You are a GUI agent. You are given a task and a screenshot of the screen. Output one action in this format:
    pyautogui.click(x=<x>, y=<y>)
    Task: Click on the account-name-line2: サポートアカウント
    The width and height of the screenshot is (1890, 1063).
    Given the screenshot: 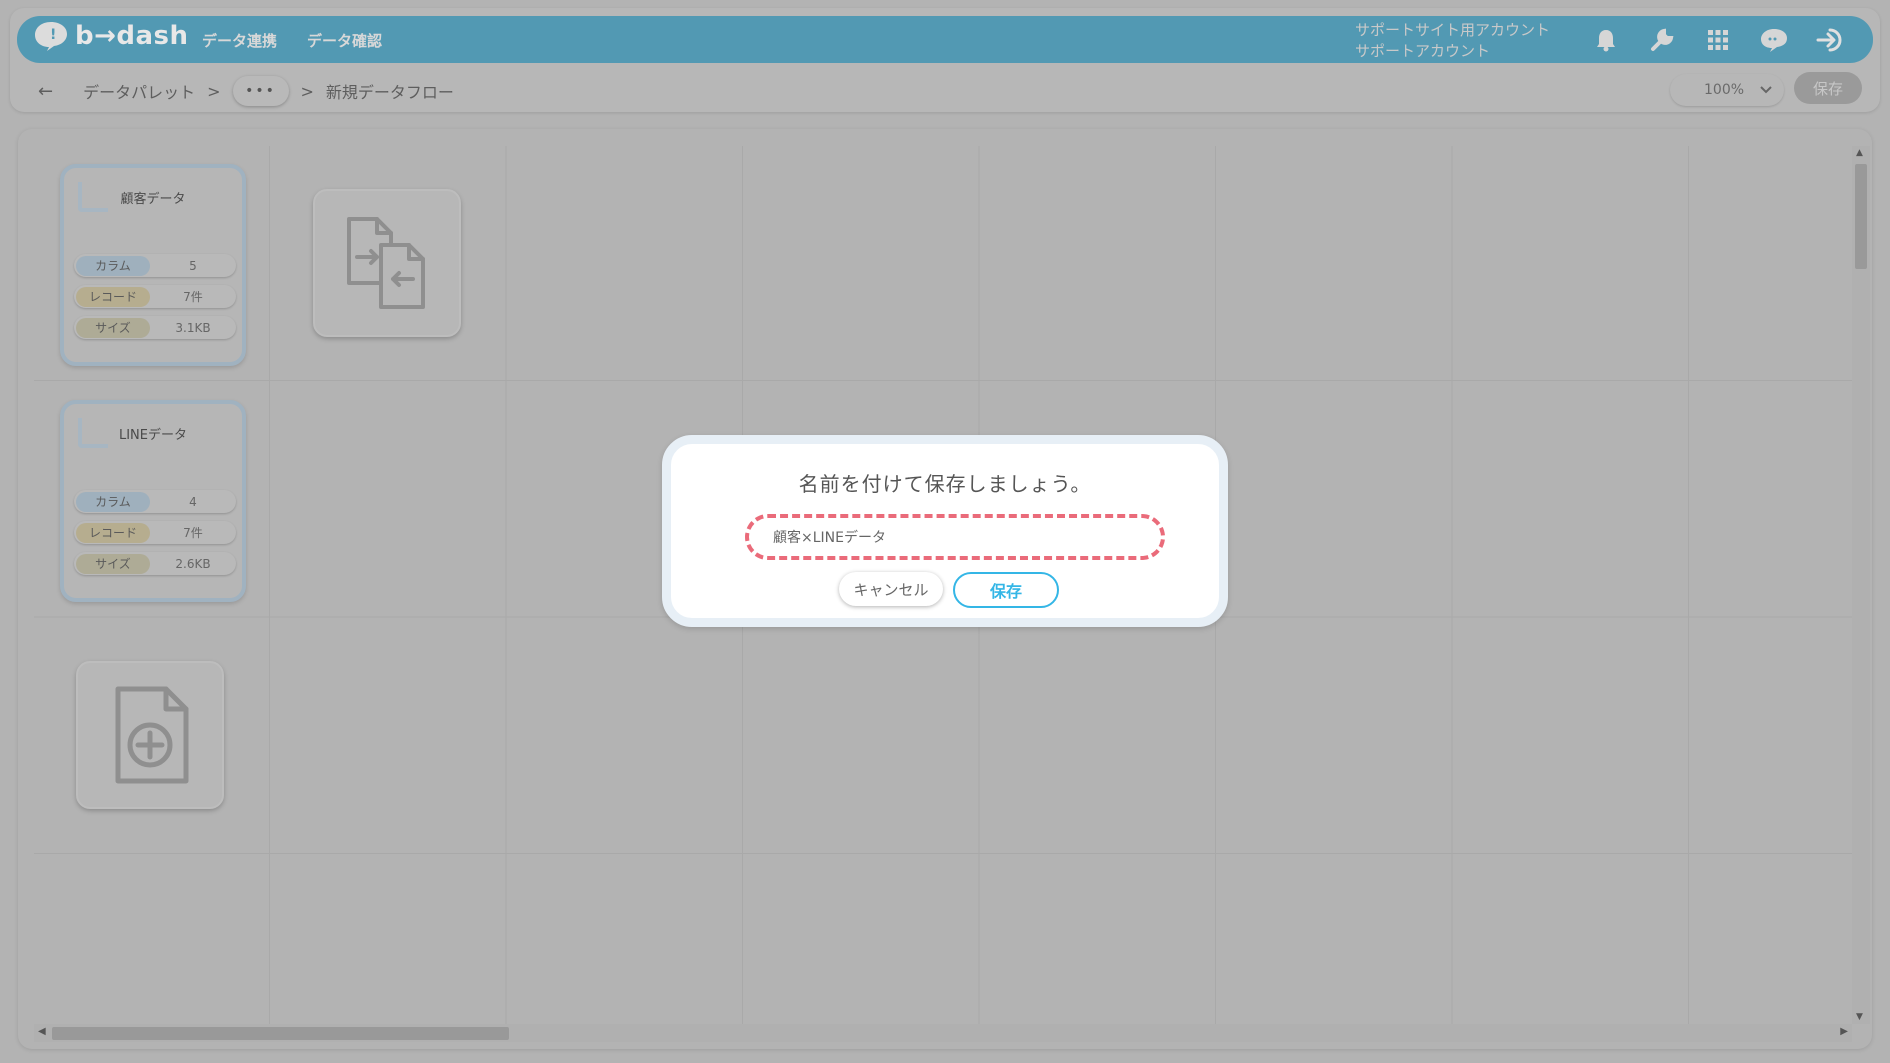 What is the action you would take?
    pyautogui.click(x=1423, y=51)
    